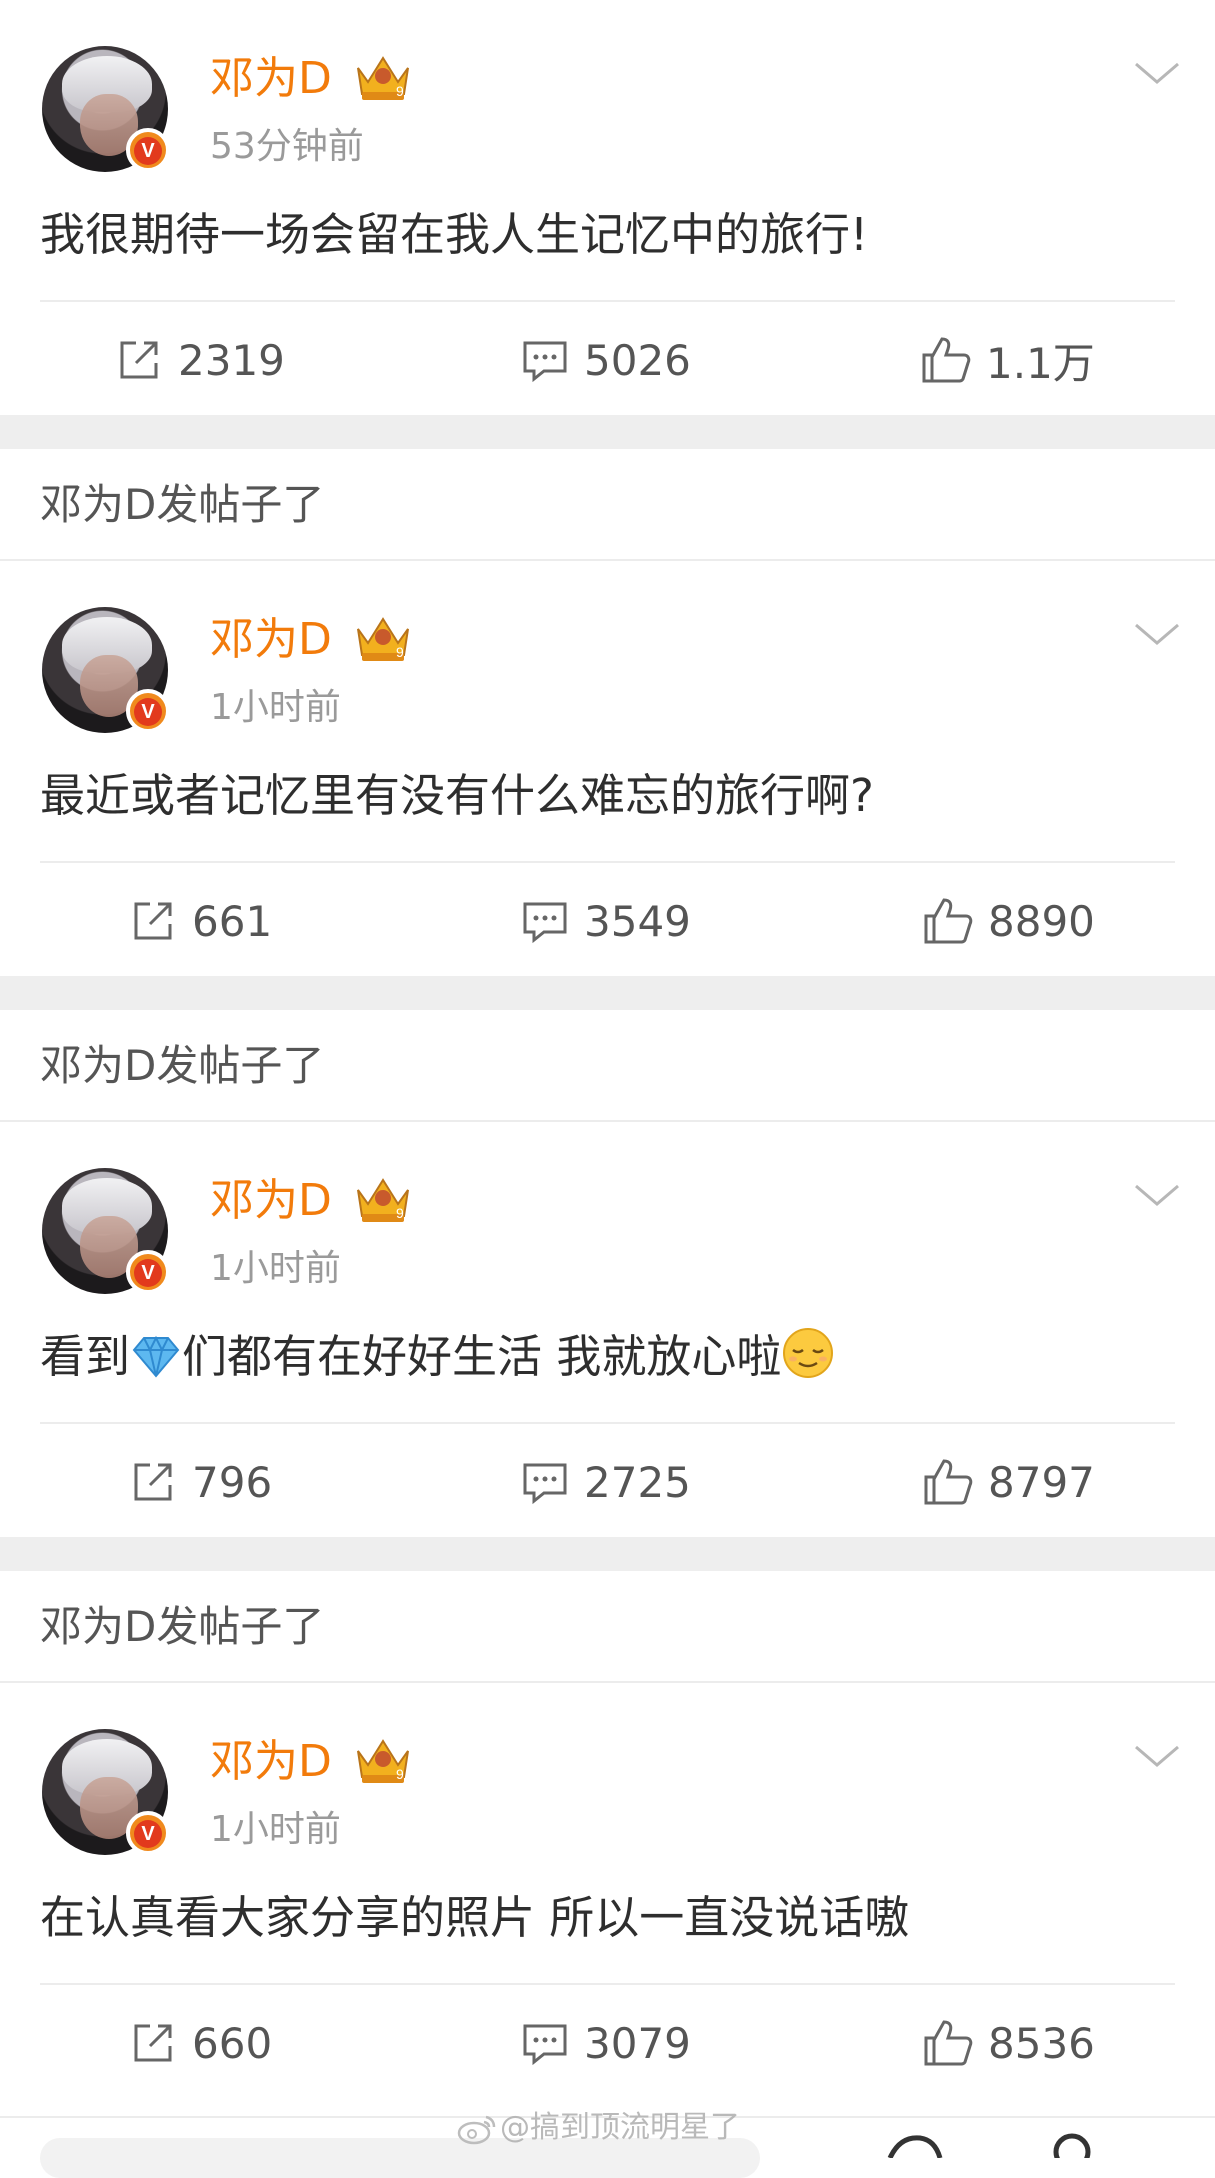 Image resolution: width=1215 pixels, height=2178 pixels. I want to click on post-text: 在认真看大家分享的照片 所以一直没说话嗷, so click(474, 1918).